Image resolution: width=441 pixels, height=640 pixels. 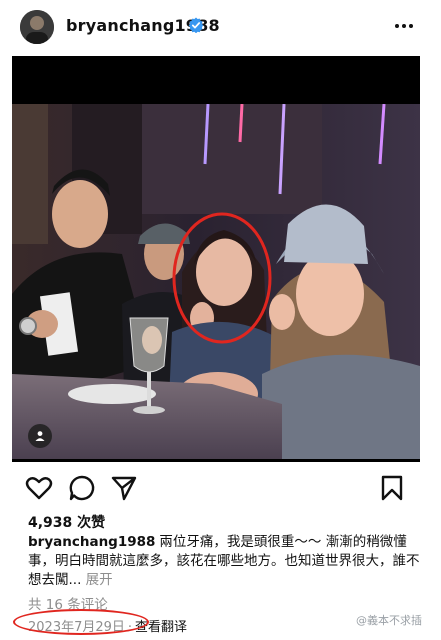 I want to click on action-bar, so click(x=220, y=487).